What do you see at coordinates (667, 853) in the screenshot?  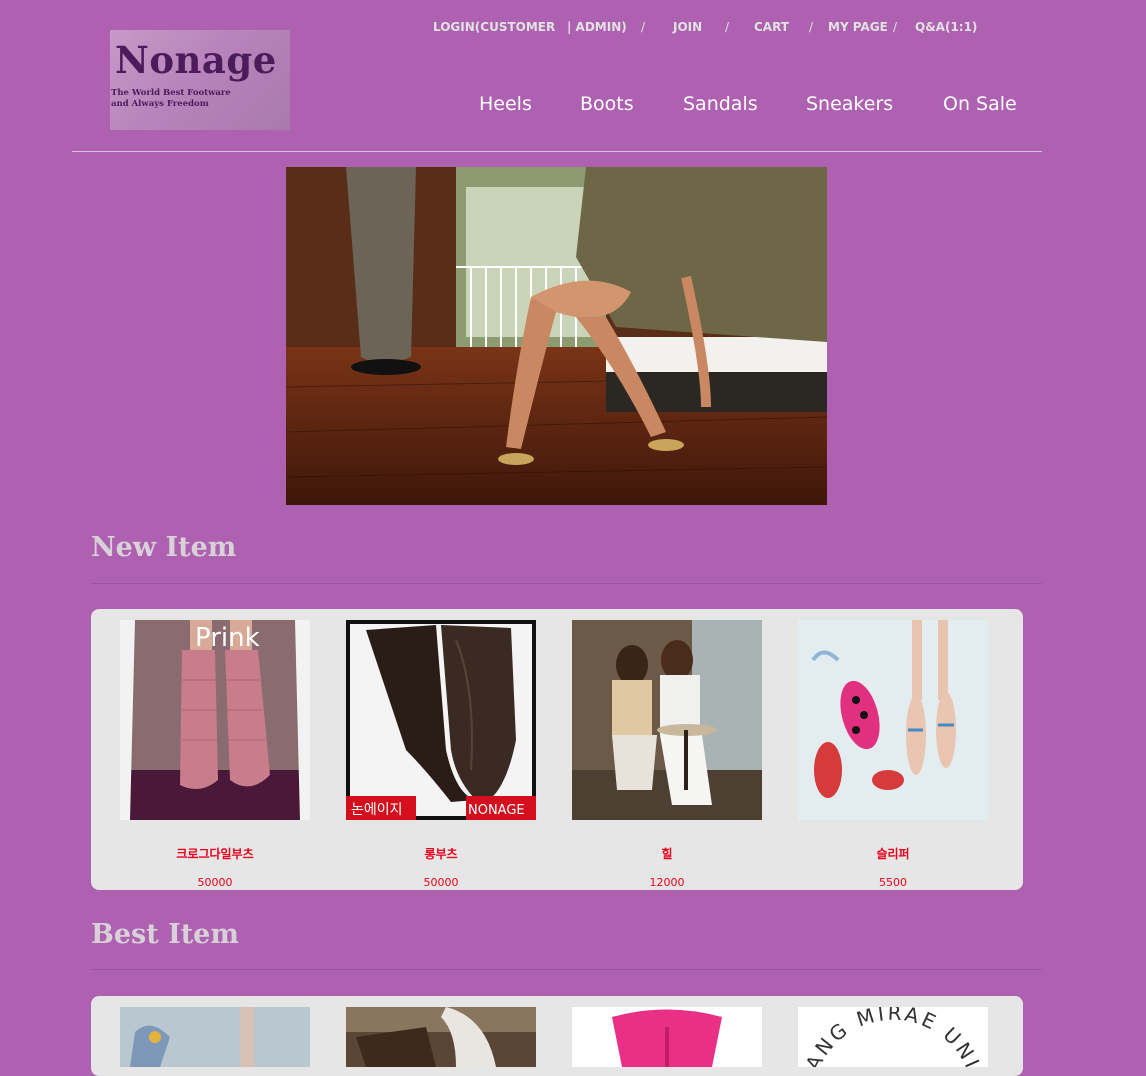 I see `product-name: 힐` at bounding box center [667, 853].